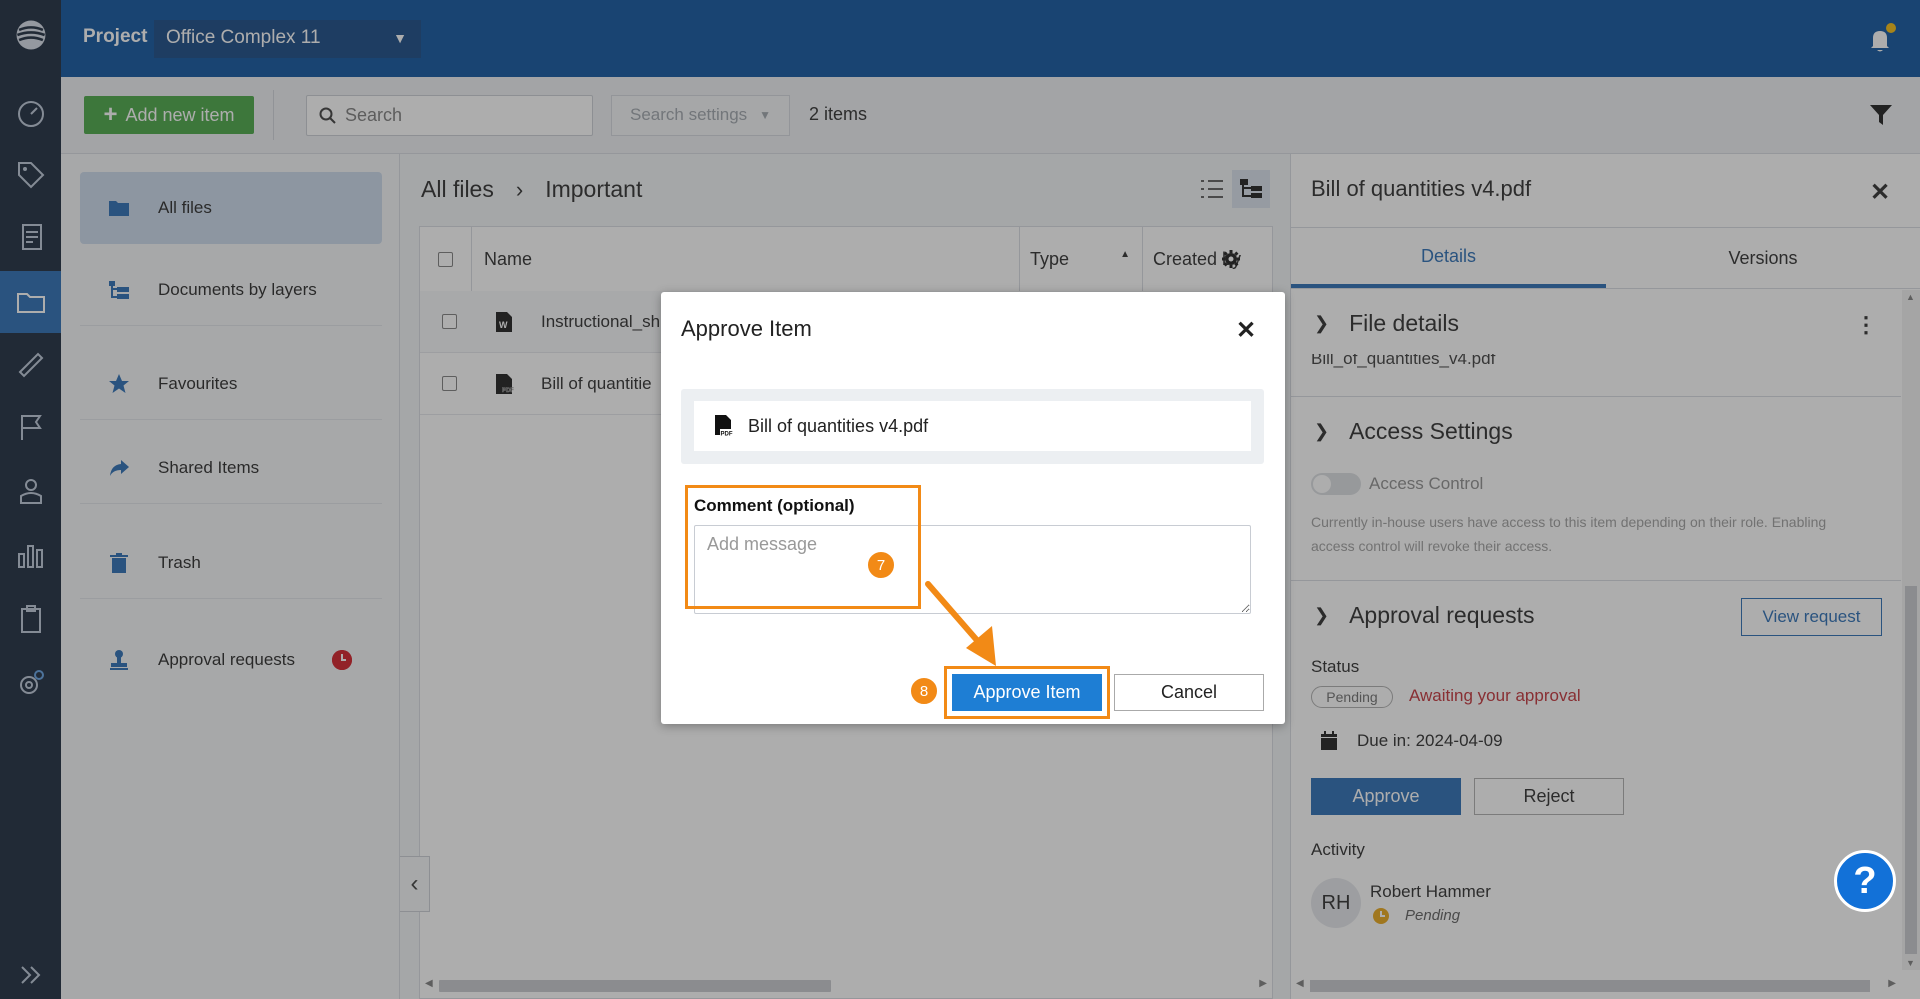 Image resolution: width=1920 pixels, height=999 pixels. I want to click on svg-text: PDF, so click(727, 435).